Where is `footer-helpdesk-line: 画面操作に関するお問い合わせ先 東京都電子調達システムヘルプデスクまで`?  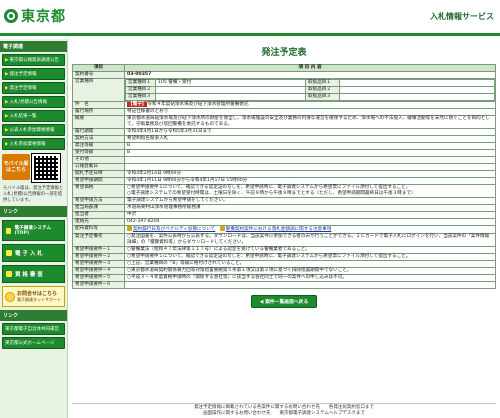
footer-helpdesk-line: 画面操作に関するお問い合わせ先 東京都電子調達システムヘルプデスクまで is located at coordinates (284, 413).